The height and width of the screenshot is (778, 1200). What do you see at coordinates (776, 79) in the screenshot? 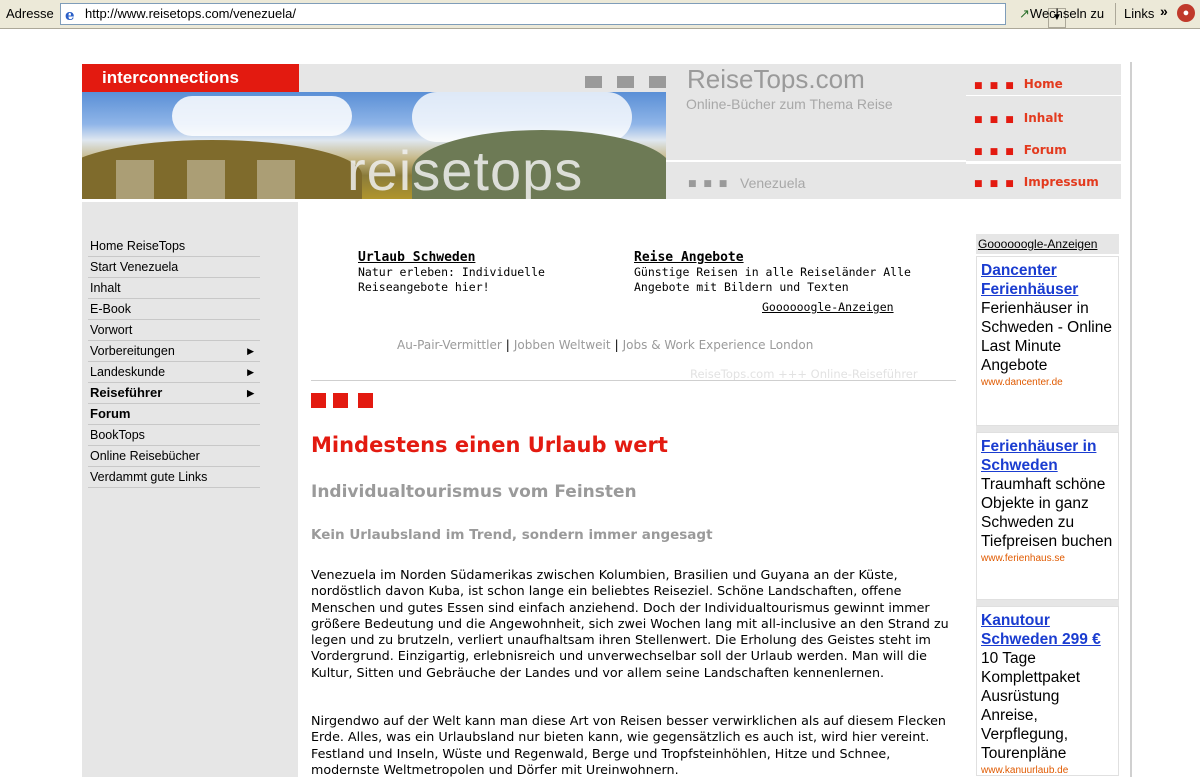
I see `site-title: ReiseTops.com` at bounding box center [776, 79].